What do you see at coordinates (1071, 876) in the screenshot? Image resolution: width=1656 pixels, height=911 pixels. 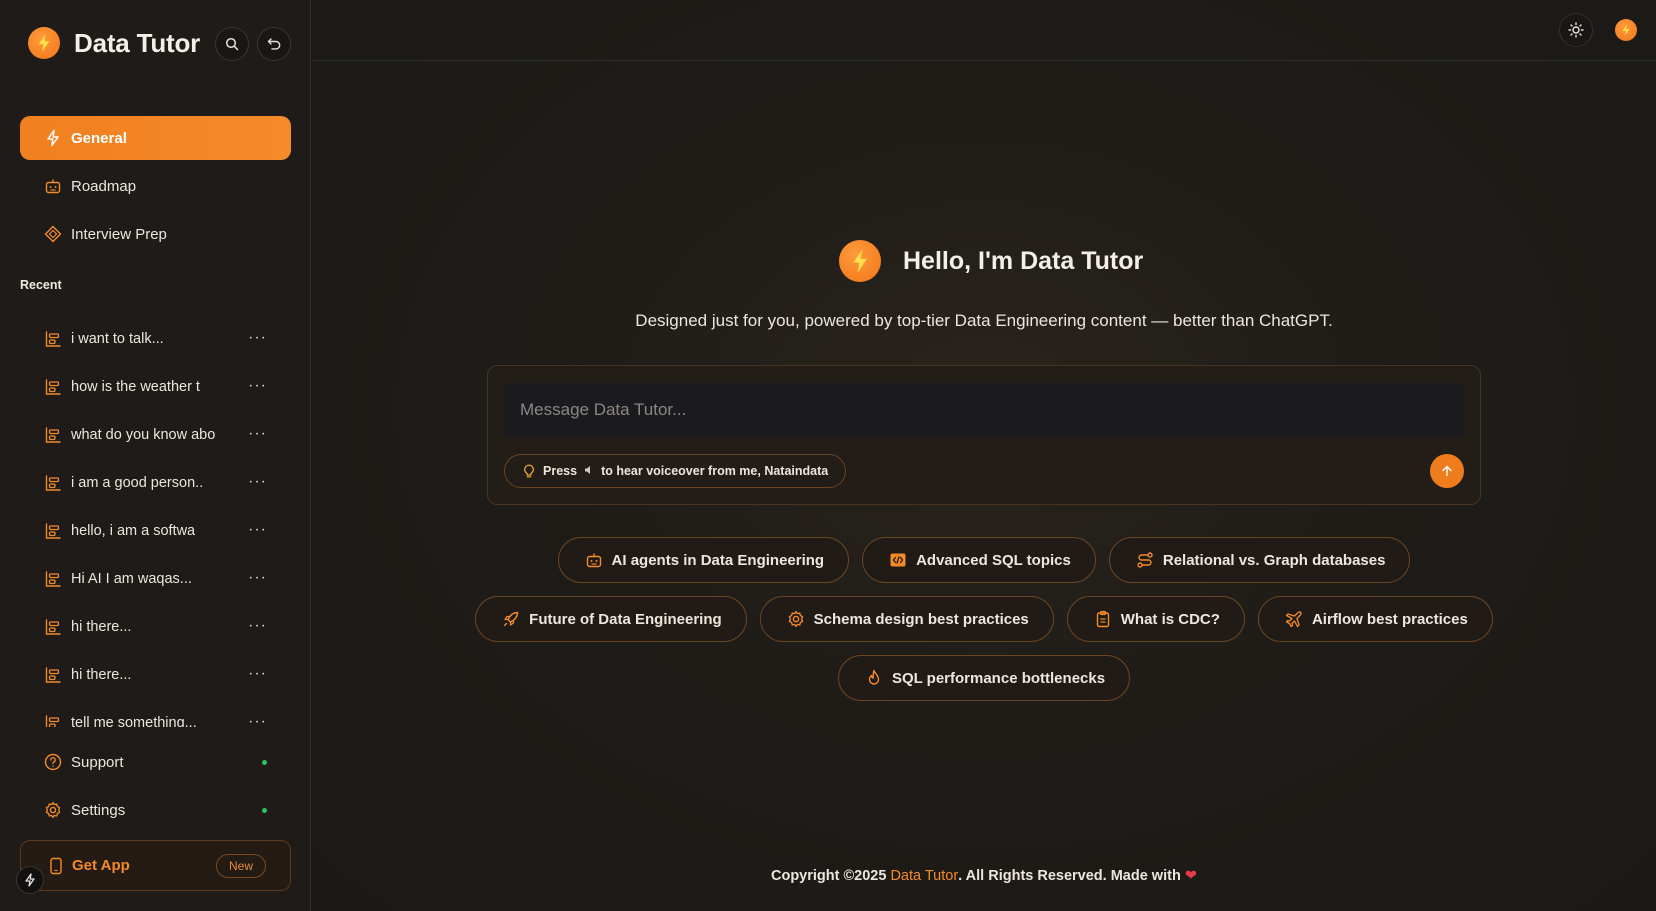 I see `footer-suffix: . All Rights Reserved. Made with` at bounding box center [1071, 876].